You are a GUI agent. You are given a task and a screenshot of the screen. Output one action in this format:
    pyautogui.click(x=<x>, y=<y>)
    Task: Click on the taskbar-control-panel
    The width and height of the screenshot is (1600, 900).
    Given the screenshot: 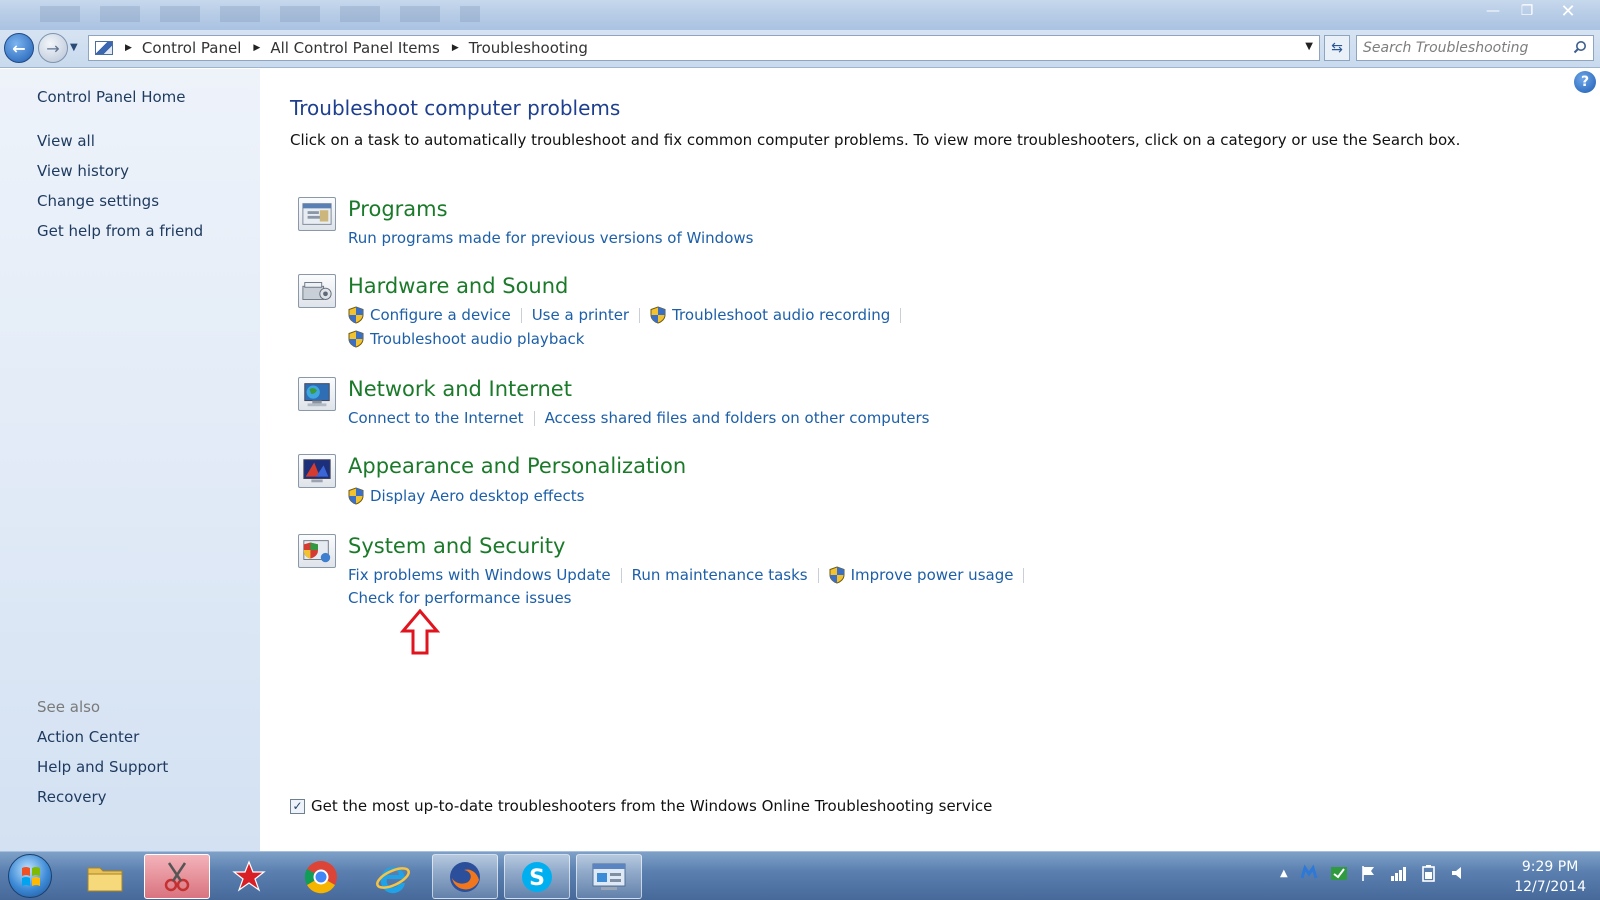 What is the action you would take?
    pyautogui.click(x=609, y=876)
    